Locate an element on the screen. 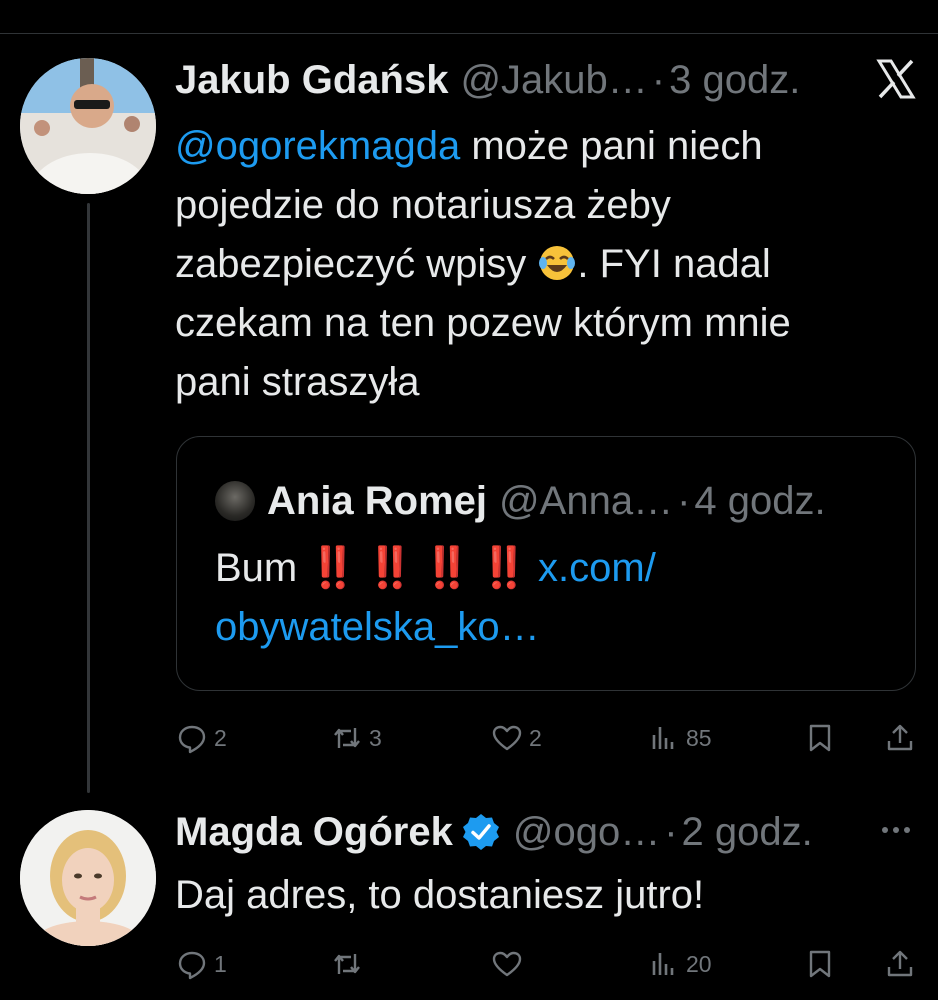 Image resolution: width=938 pixels, height=1000 pixels. like-count: 2 is located at coordinates (535, 737).